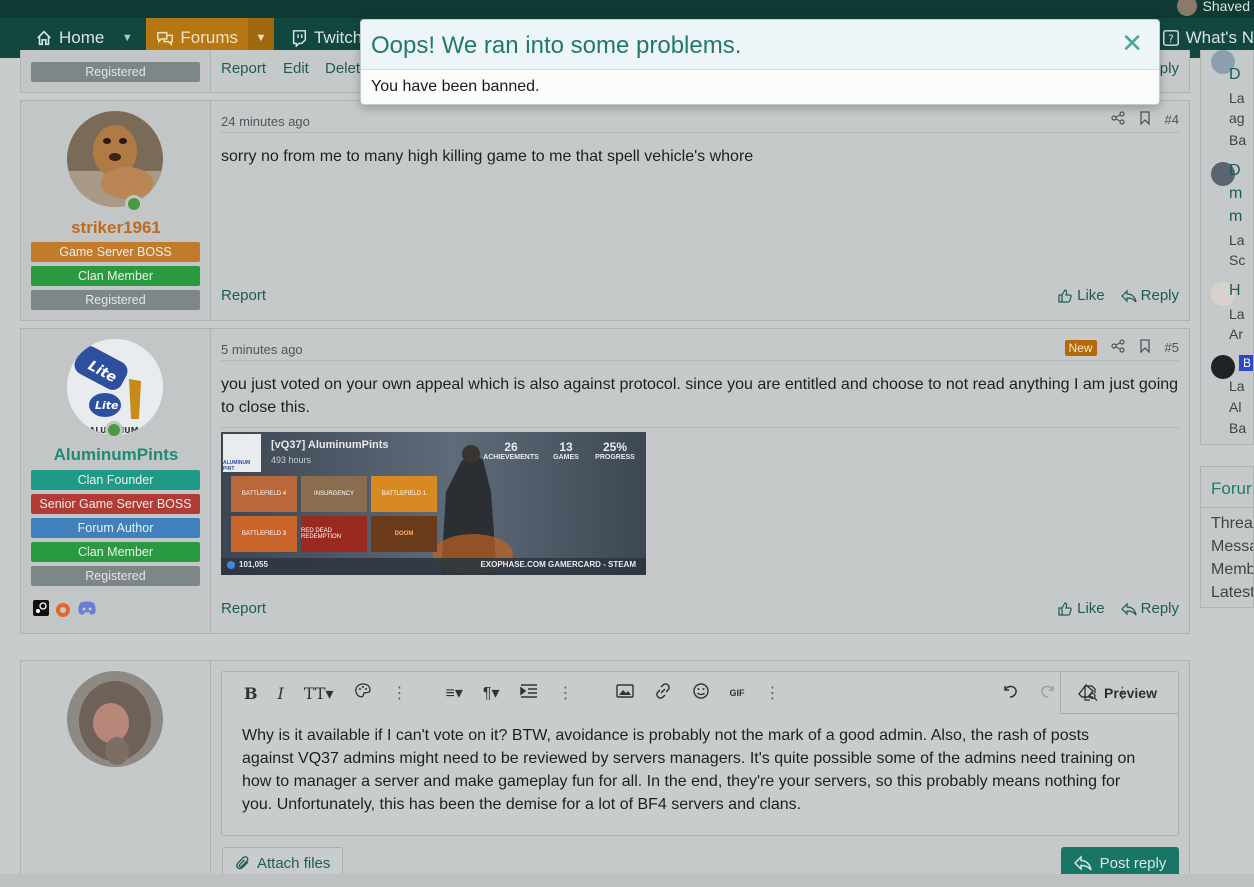 This screenshot has width=1254, height=887. I want to click on text-size-icon: TT▾, so click(319, 693).